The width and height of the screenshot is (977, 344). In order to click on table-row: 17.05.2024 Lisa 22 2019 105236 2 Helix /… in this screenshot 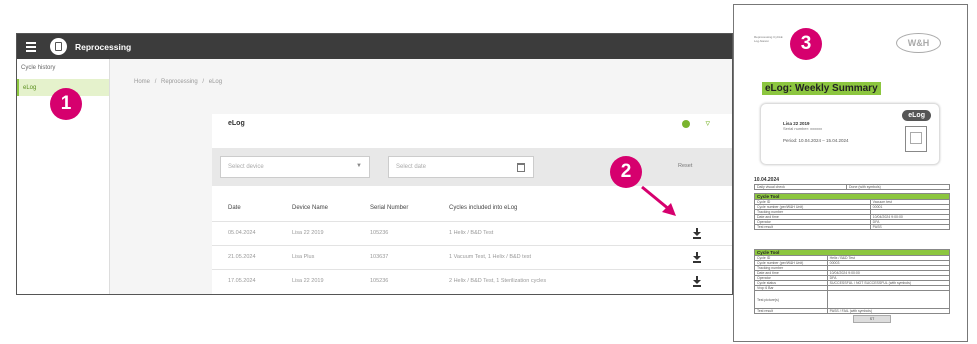, I will do `click(472, 281)`.